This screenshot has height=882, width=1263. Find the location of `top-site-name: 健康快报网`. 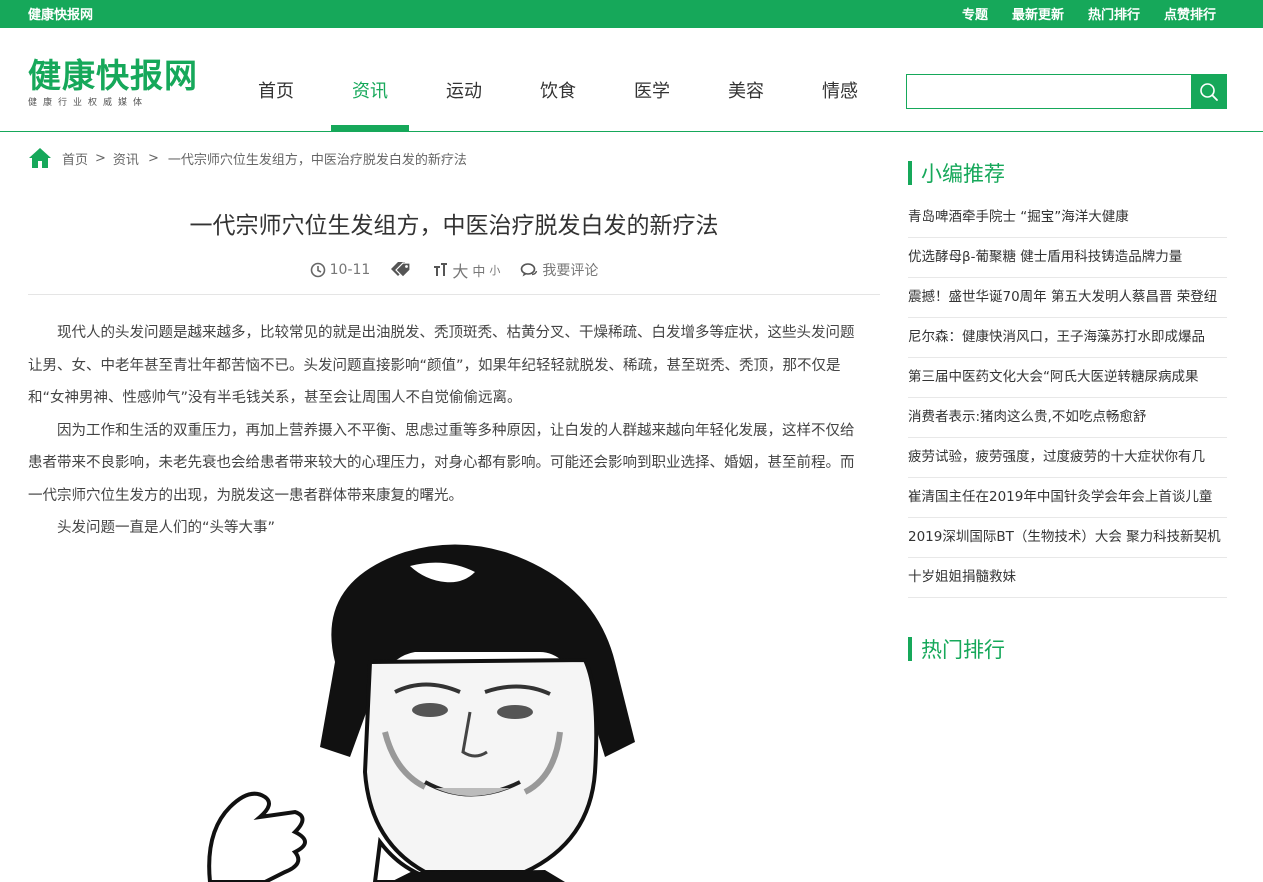

top-site-name: 健康快报网 is located at coordinates (61, 15).